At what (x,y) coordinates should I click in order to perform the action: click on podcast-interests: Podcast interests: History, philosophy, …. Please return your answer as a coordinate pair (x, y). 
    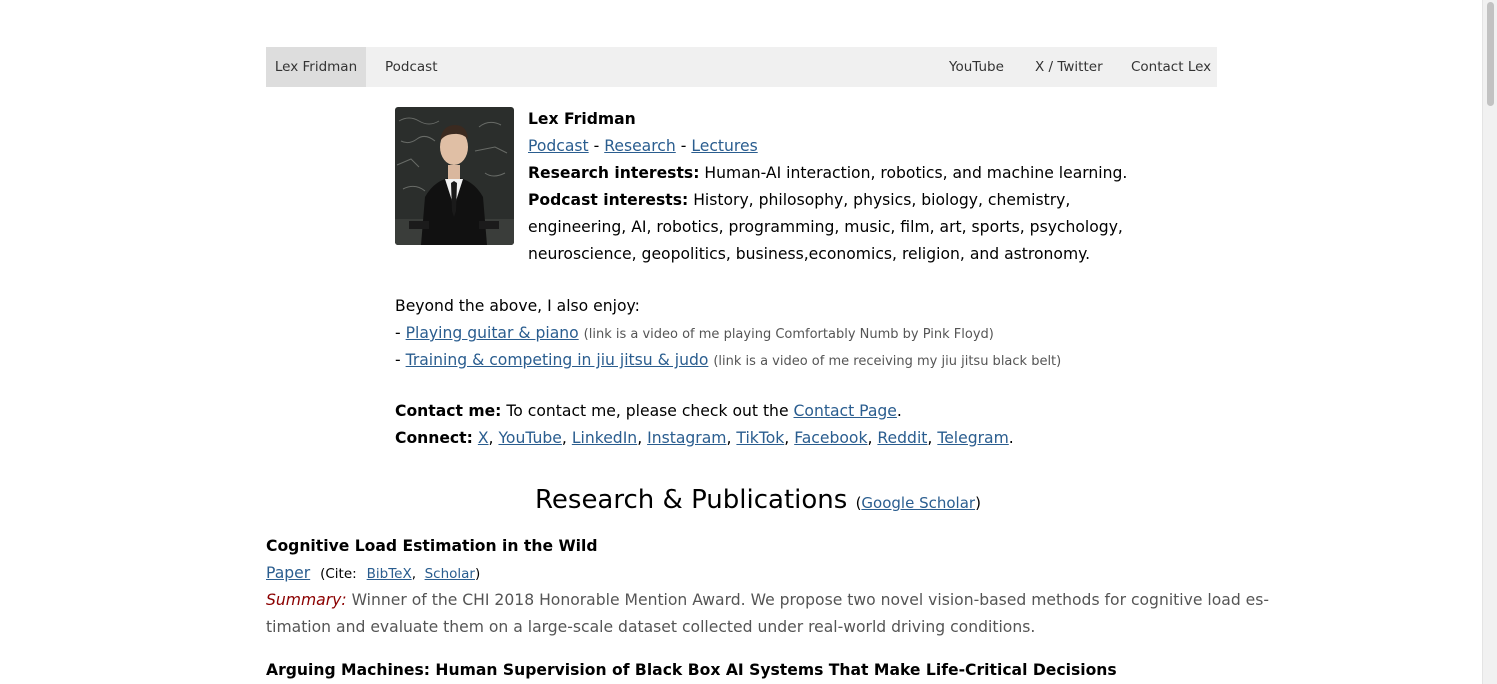
    Looking at the image, I should click on (799, 200).